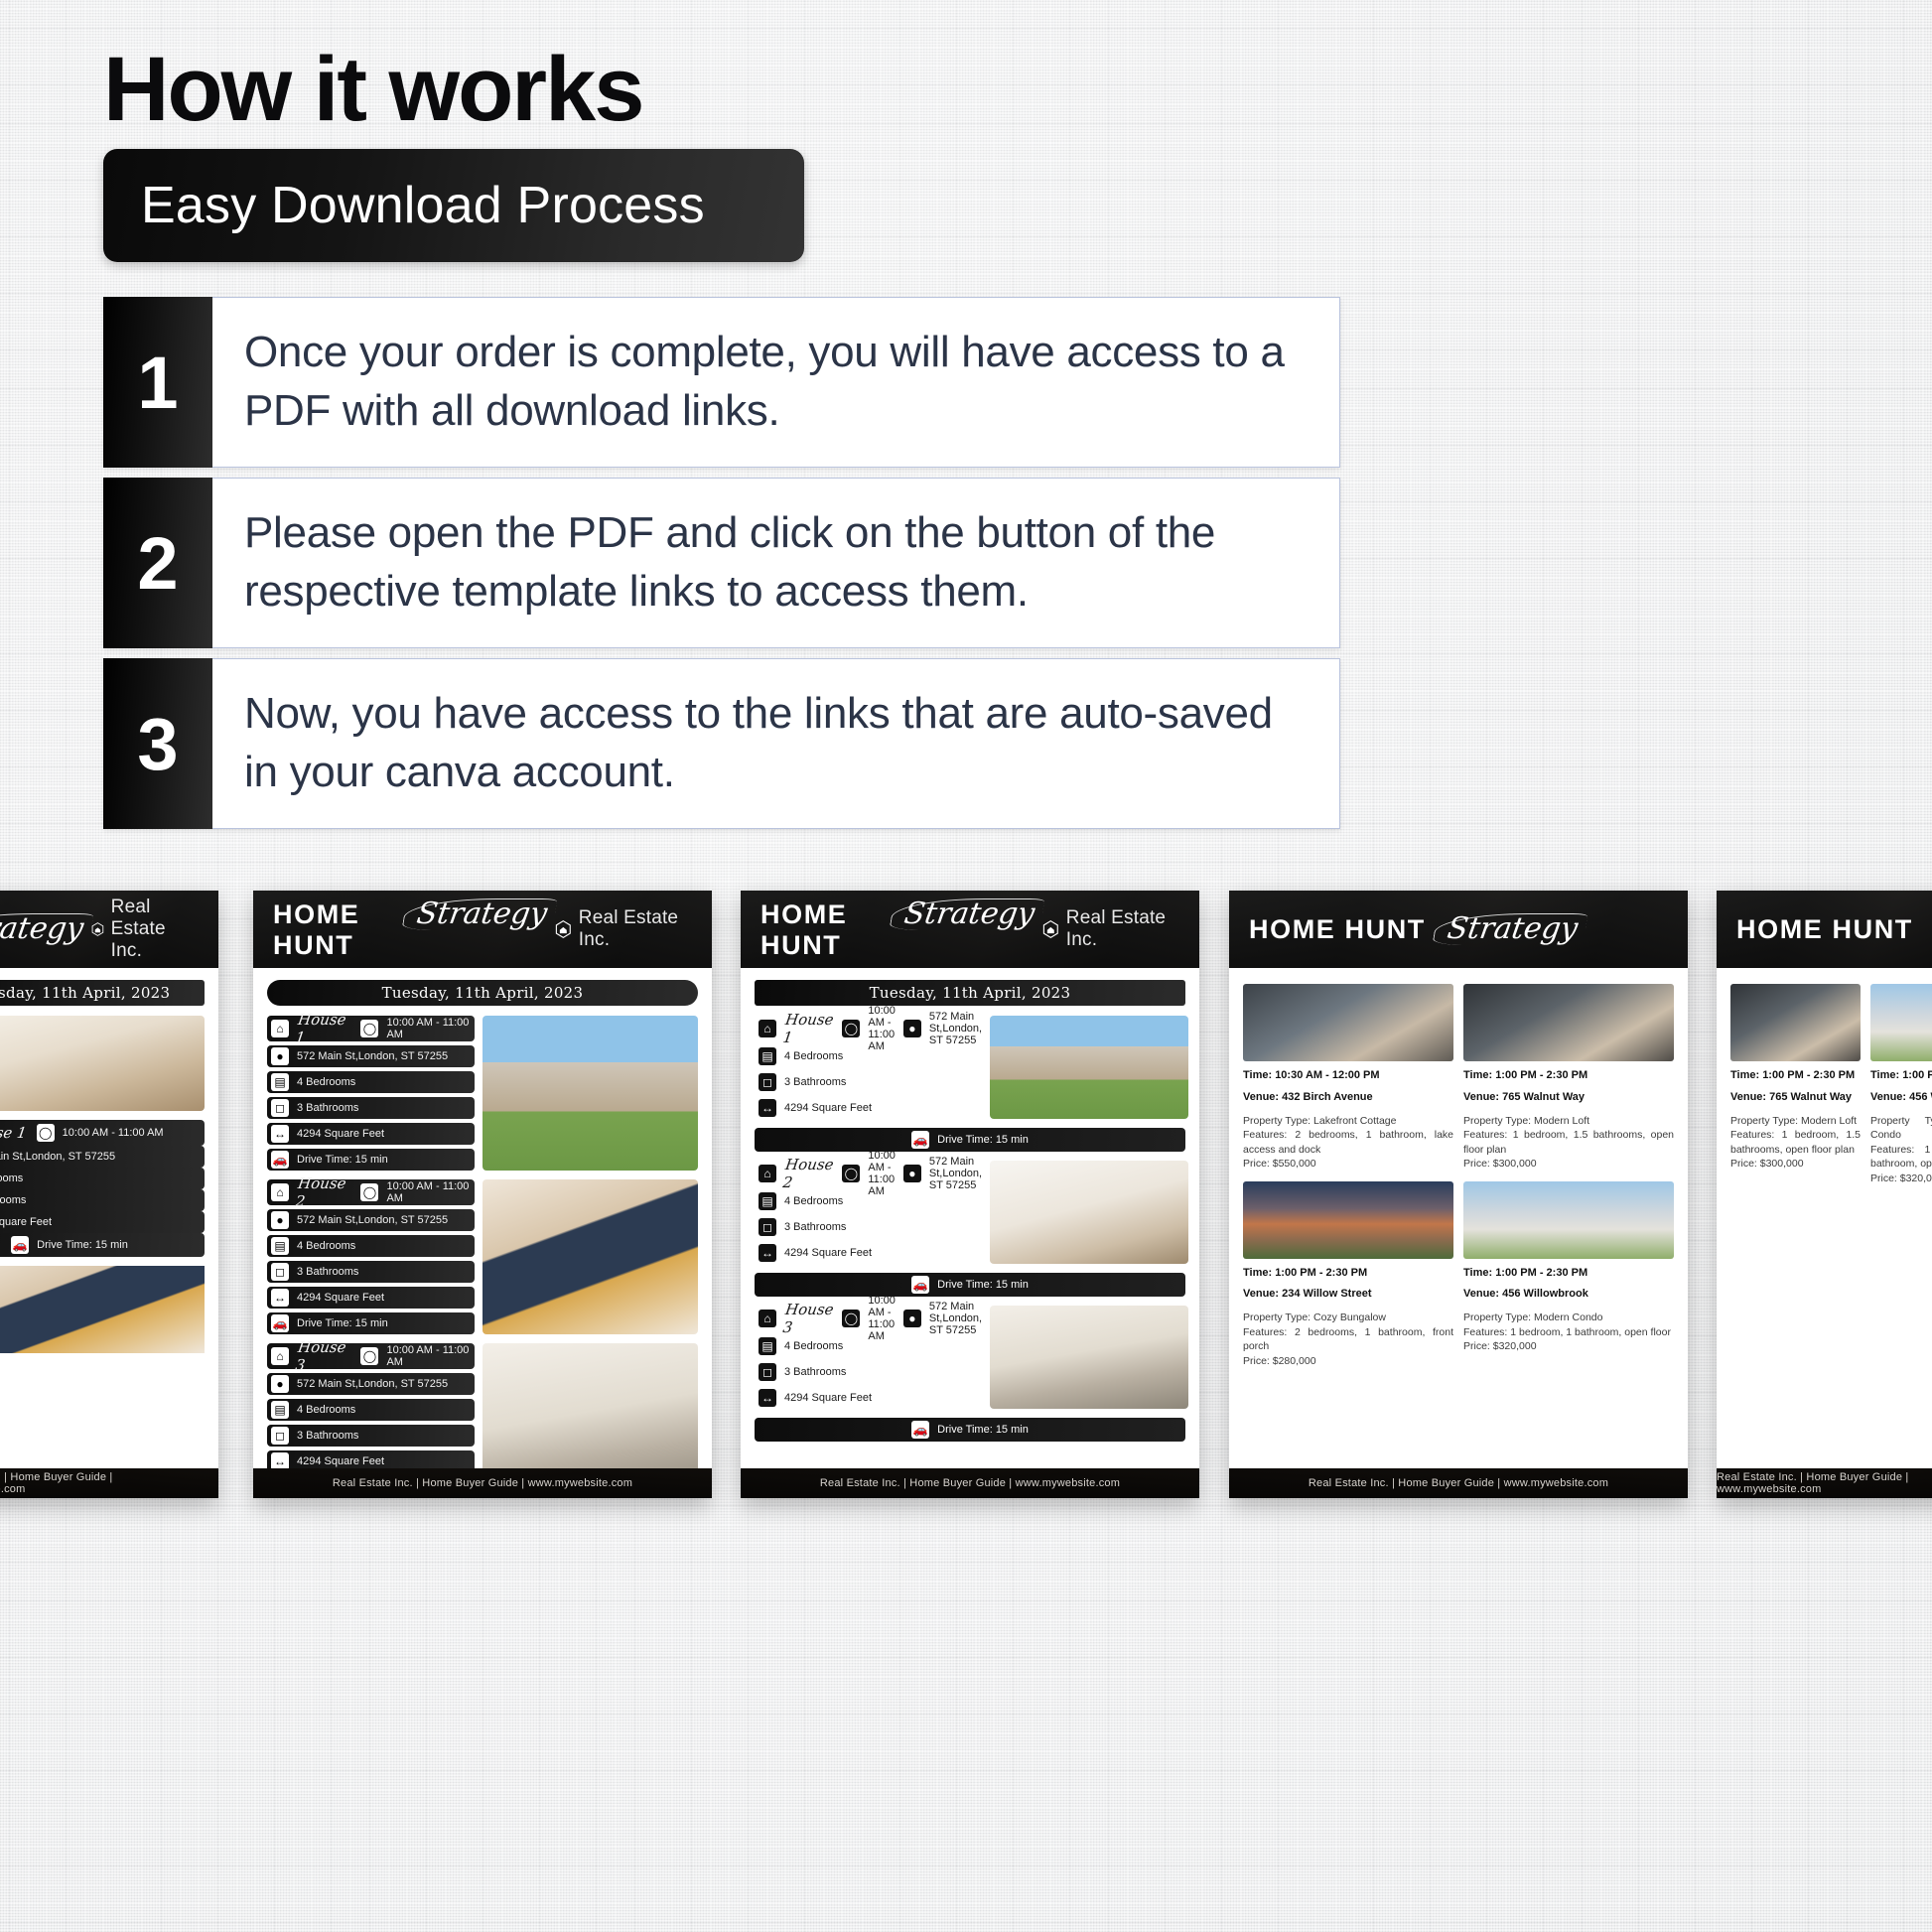  I want to click on card-header: HOME HUNT, so click(1825, 930).